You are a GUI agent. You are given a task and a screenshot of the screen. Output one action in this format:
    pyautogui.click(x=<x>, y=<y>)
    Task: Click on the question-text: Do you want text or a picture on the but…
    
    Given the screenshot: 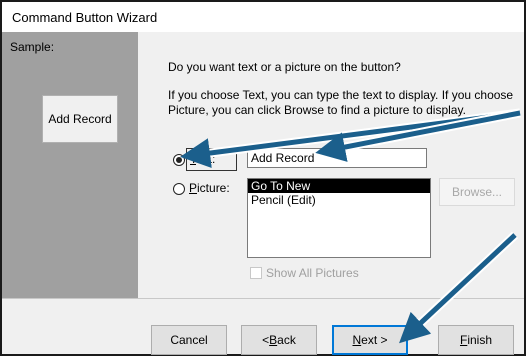 What is the action you would take?
    pyautogui.click(x=284, y=67)
    